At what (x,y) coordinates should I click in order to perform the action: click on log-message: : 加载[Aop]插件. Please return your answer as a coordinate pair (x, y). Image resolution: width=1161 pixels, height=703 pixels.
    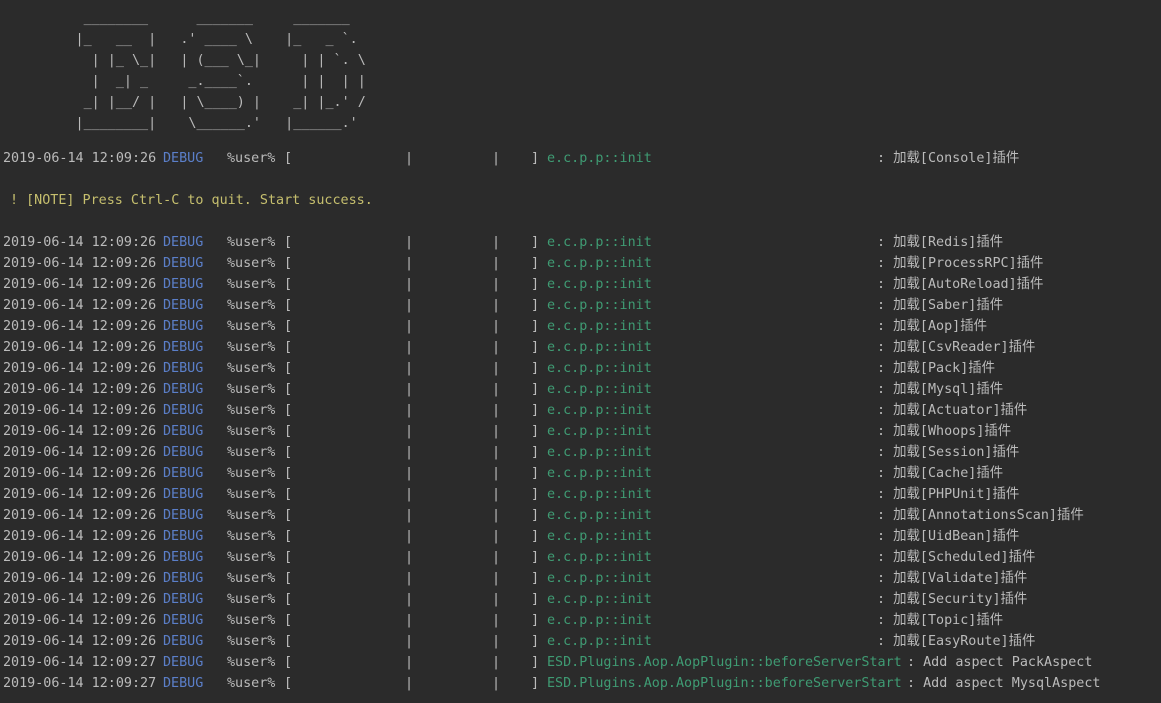
    Looking at the image, I should click on (932, 326).